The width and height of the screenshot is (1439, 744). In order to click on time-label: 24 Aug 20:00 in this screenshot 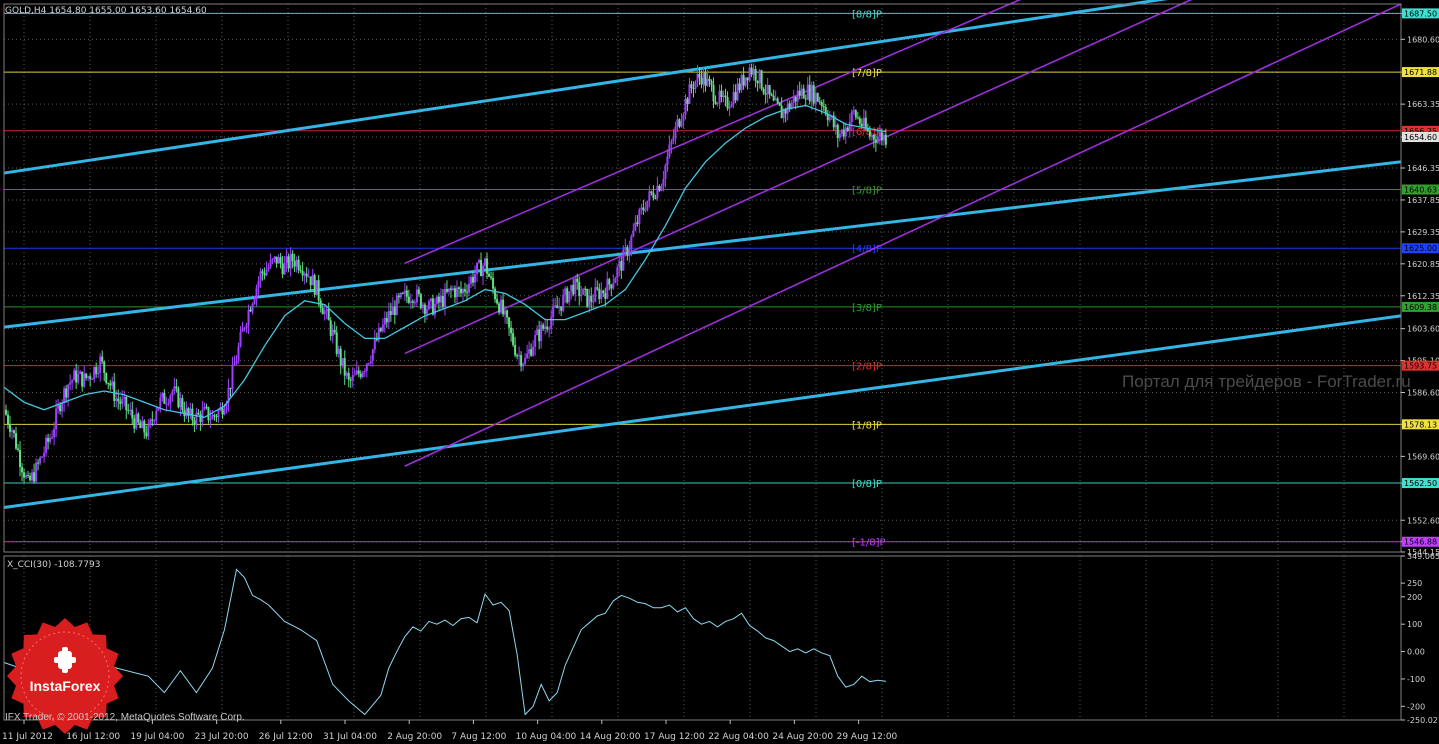, I will do `click(802, 737)`.